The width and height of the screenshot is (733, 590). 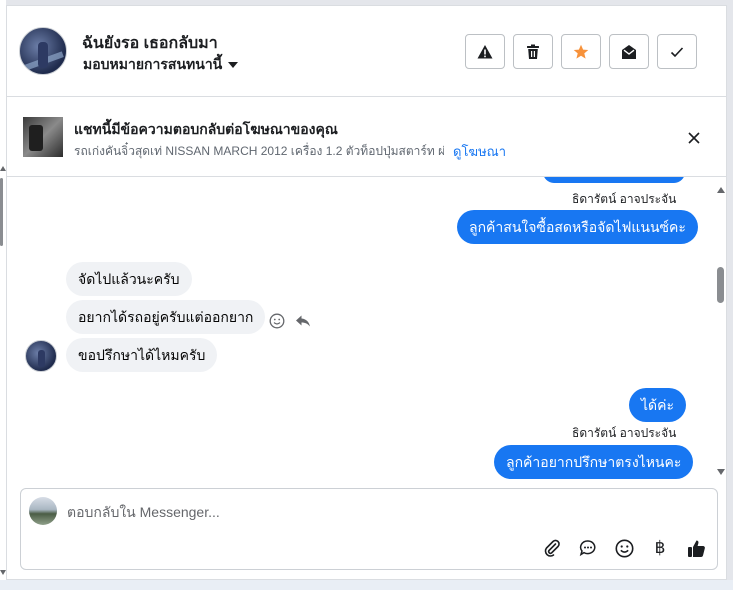 I want to click on assign-label: มอบหมายการสนทนานี้, so click(x=153, y=64).